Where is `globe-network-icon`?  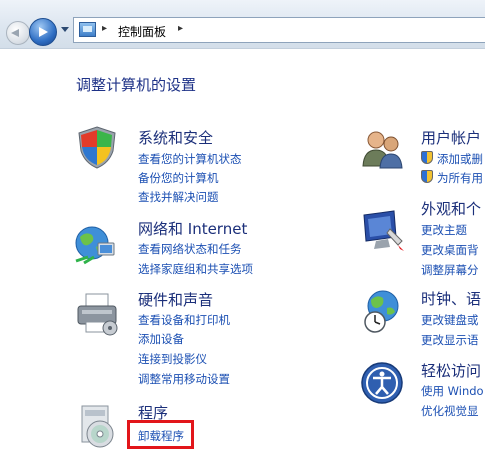
globe-network-icon is located at coordinates (95, 244).